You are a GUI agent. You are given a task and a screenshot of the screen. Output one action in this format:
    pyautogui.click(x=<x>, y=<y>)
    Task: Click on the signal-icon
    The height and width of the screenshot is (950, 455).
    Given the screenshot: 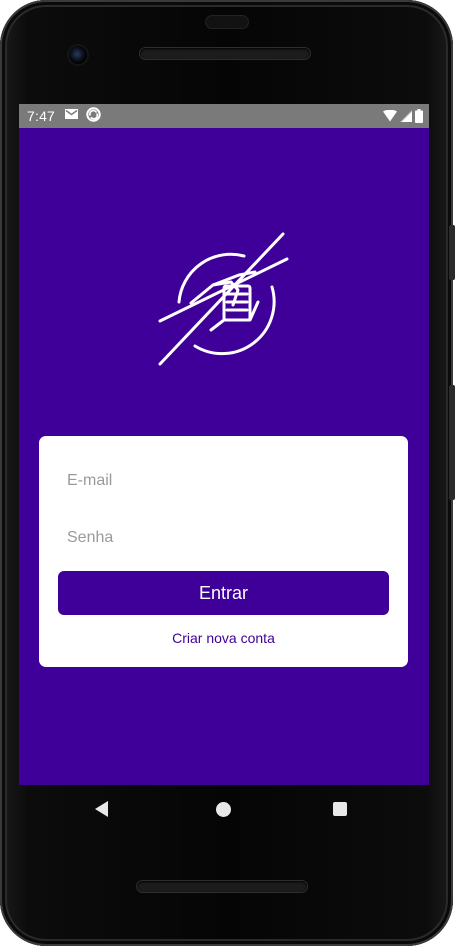 What is the action you would take?
    pyautogui.click(x=406, y=115)
    